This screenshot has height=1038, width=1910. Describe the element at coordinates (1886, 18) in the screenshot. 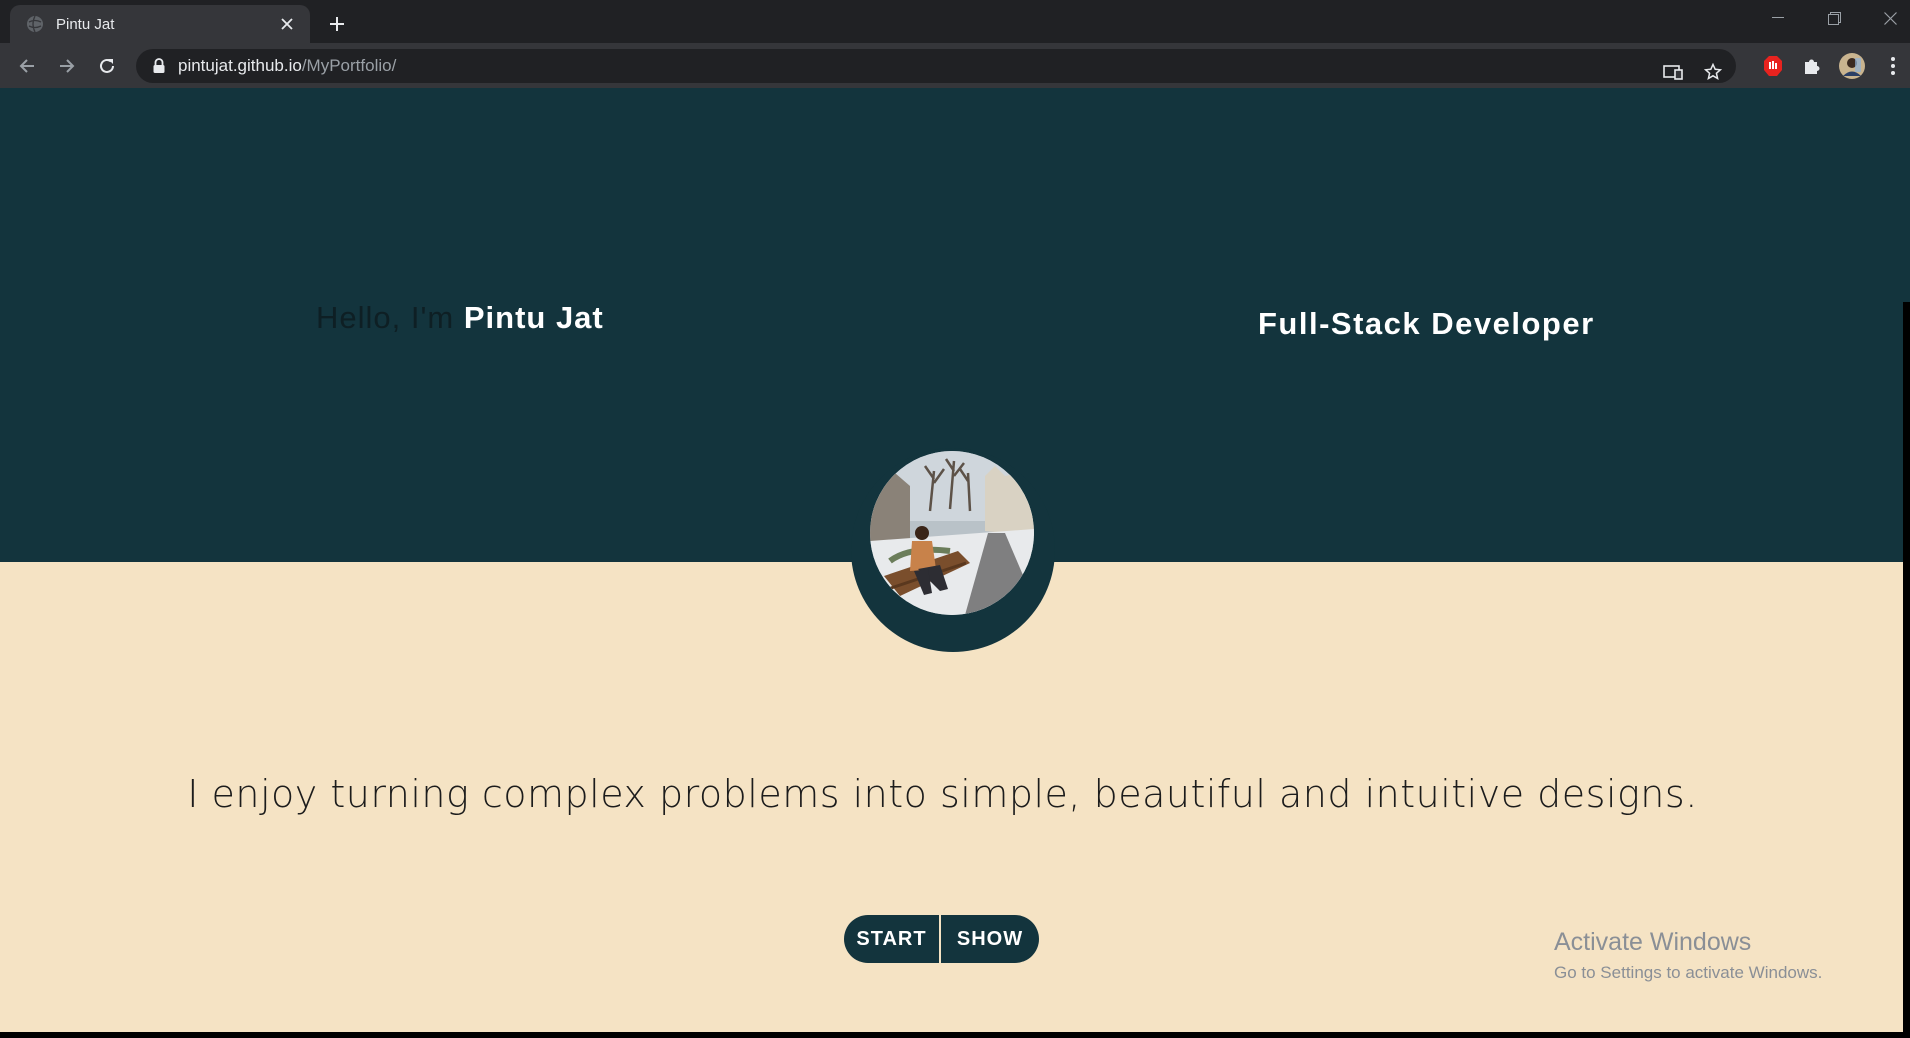

I see `close-window-icon` at that location.